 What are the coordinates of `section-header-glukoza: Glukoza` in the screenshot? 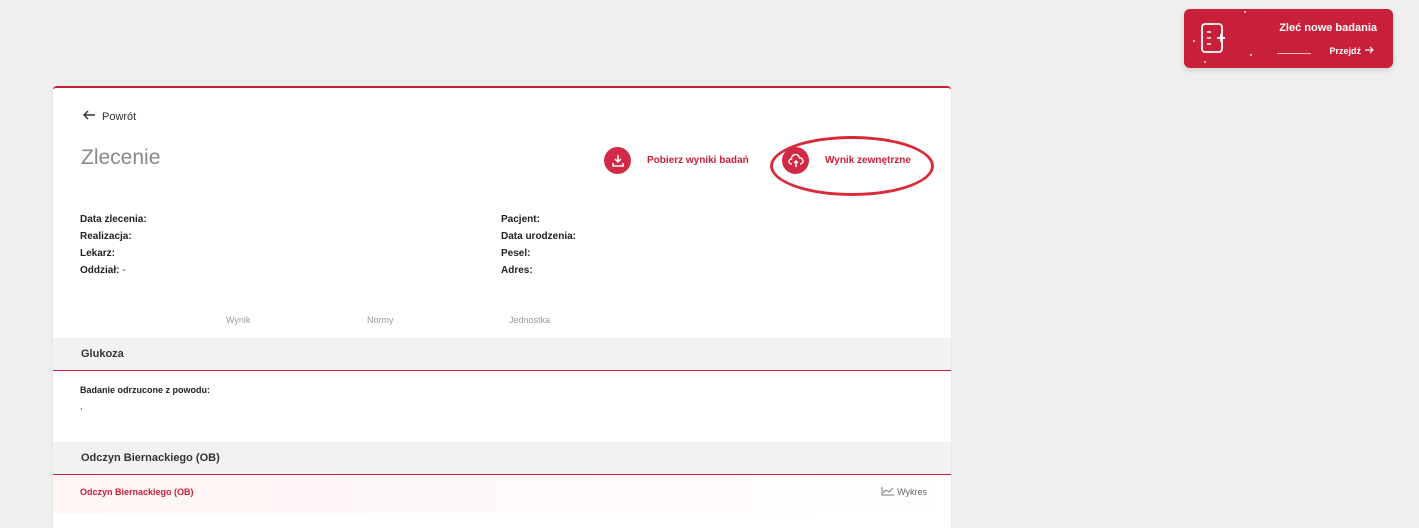 It's located at (502, 354).